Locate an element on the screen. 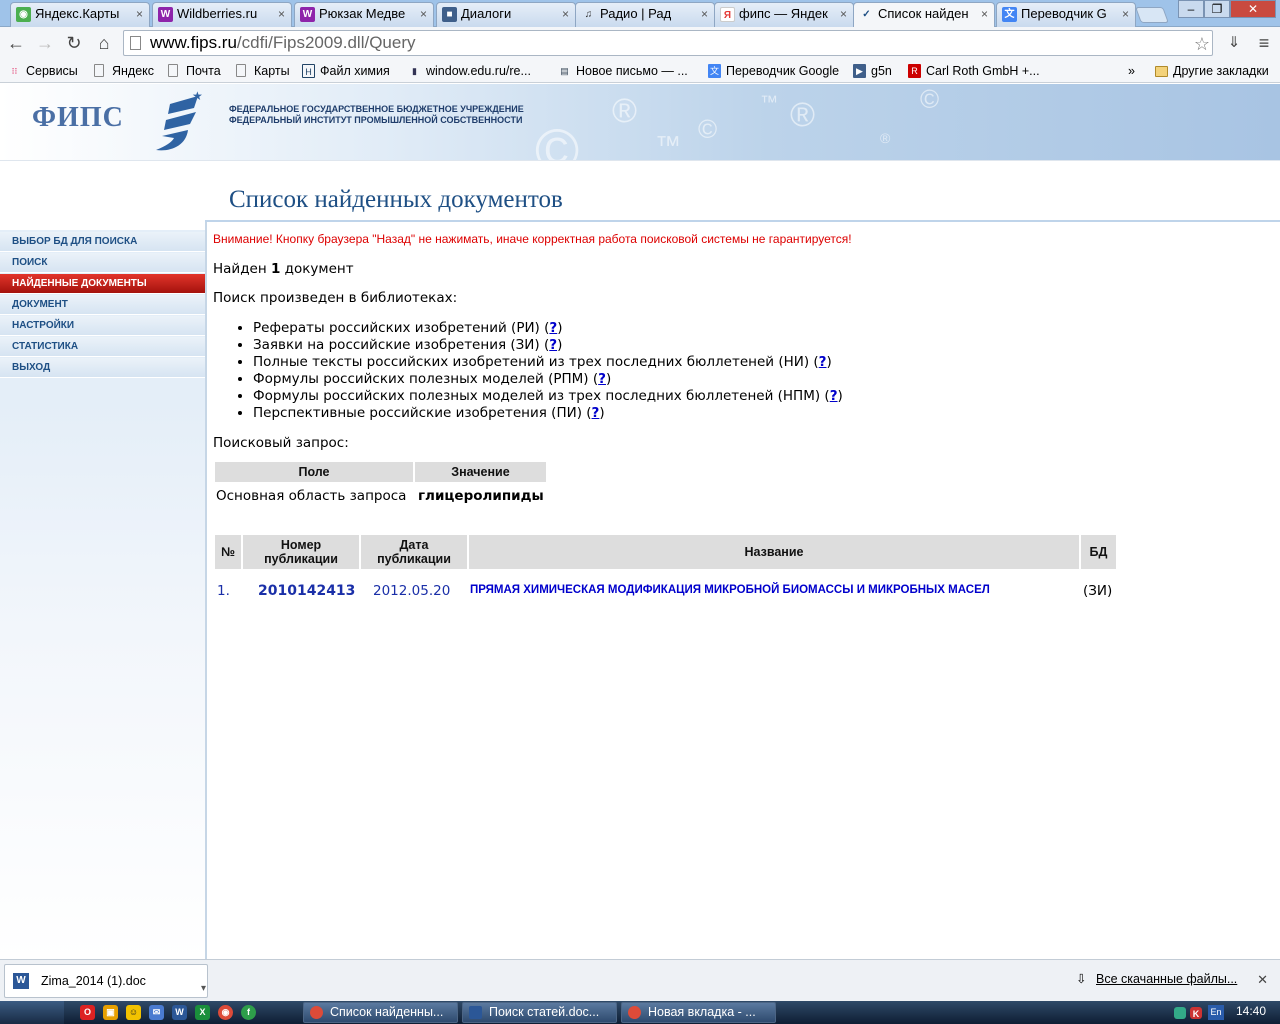  language-indicator: En is located at coordinates (1216, 1012).